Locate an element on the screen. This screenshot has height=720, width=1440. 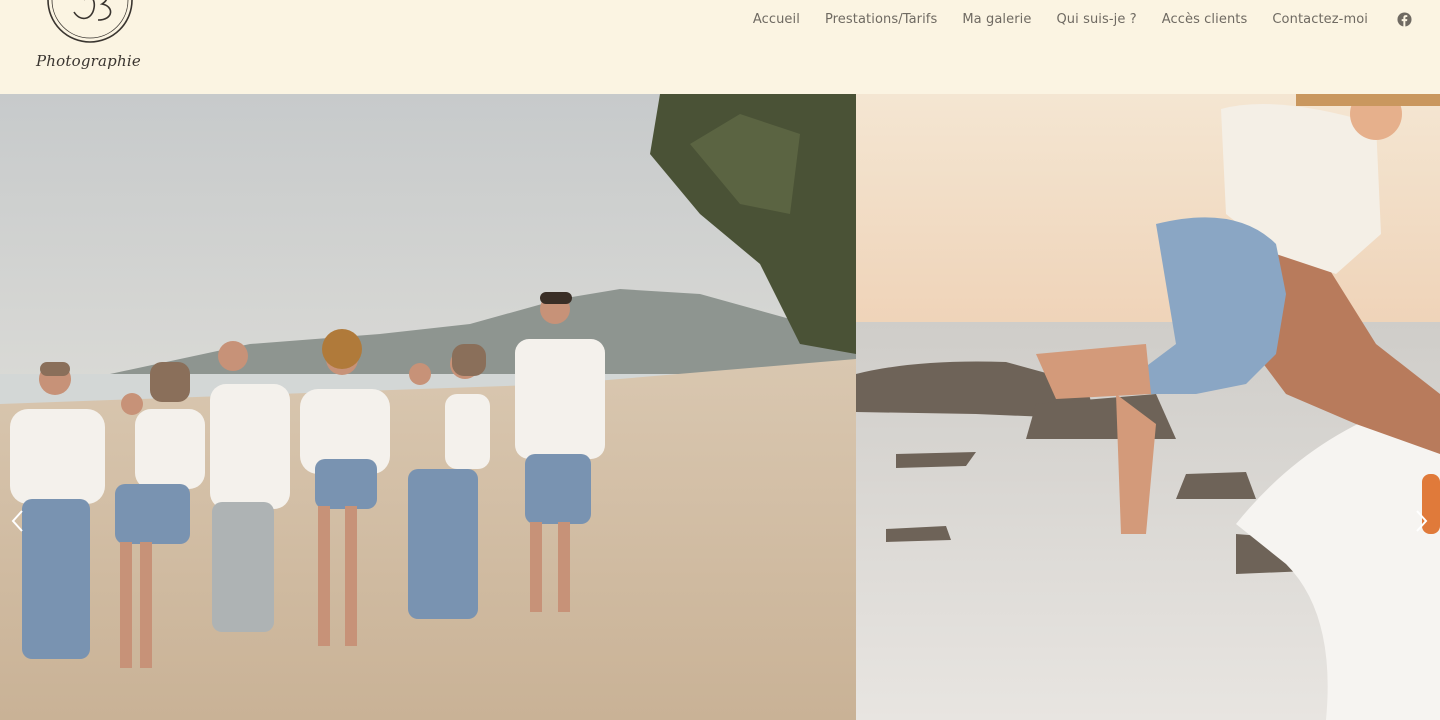
logo-text: Photographie is located at coordinates (88, 61).